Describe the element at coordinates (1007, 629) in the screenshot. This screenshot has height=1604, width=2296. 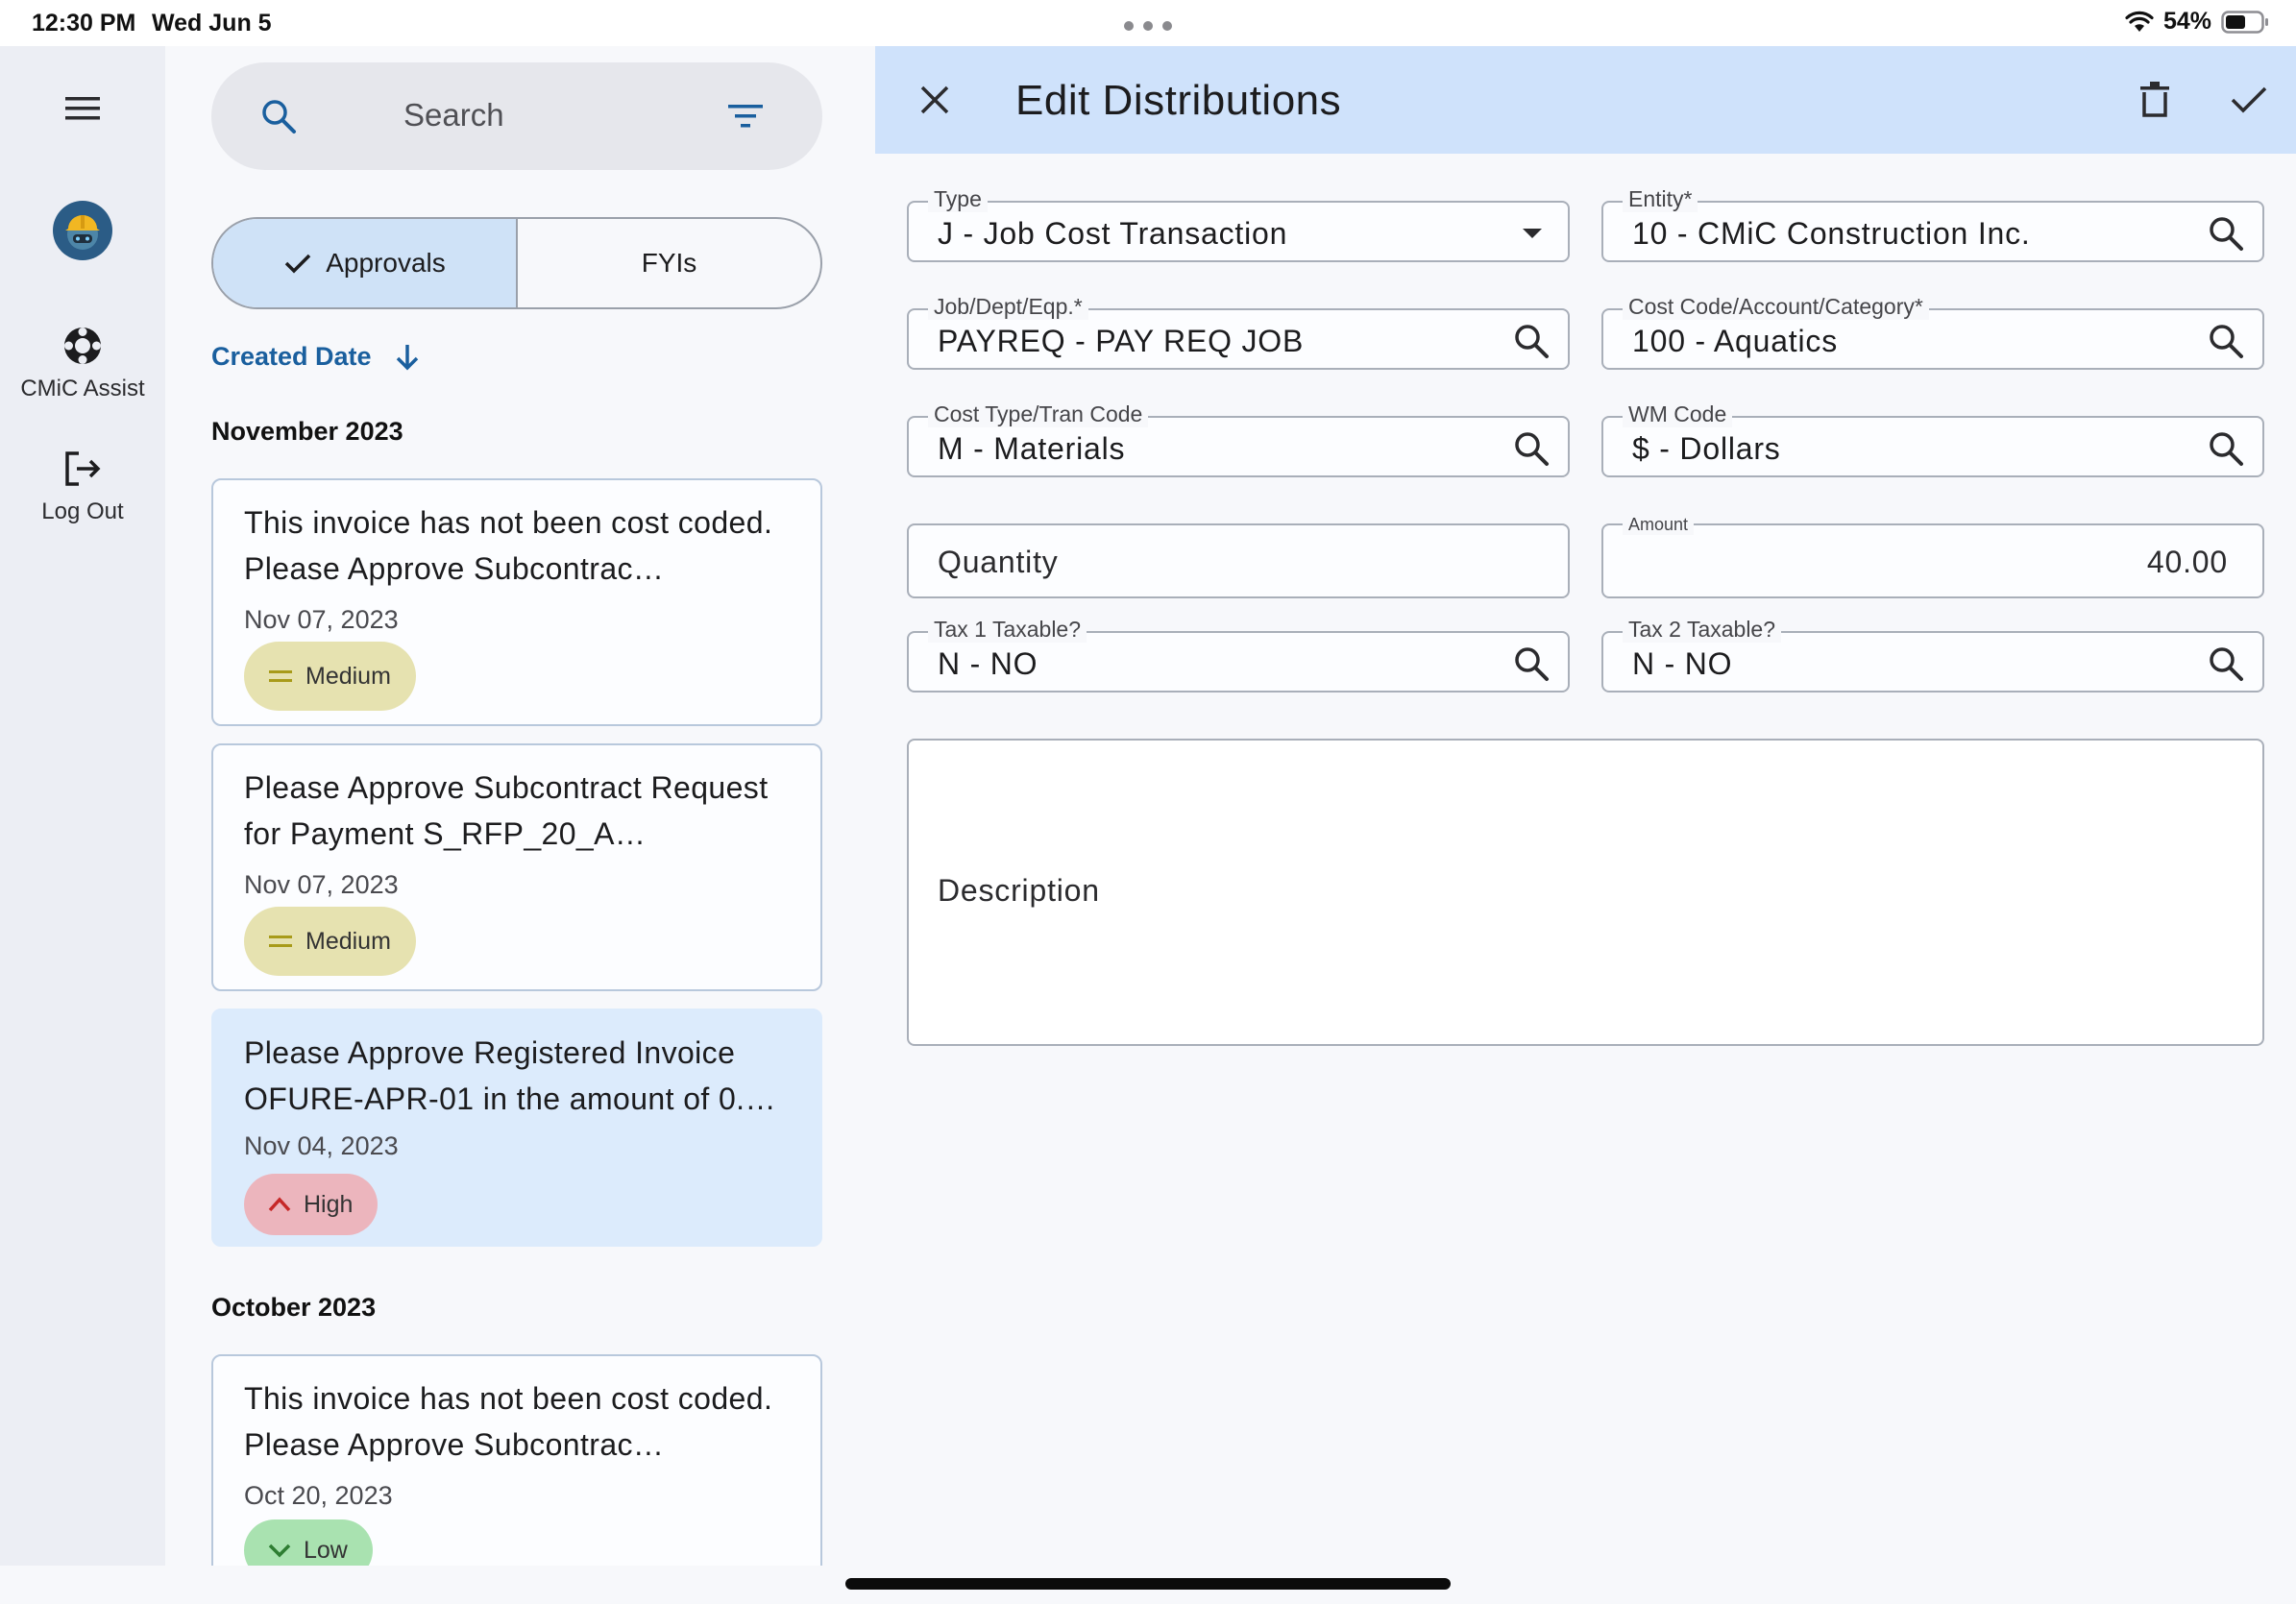
I see `tax1-label: Tax 1 Taxable?` at that location.